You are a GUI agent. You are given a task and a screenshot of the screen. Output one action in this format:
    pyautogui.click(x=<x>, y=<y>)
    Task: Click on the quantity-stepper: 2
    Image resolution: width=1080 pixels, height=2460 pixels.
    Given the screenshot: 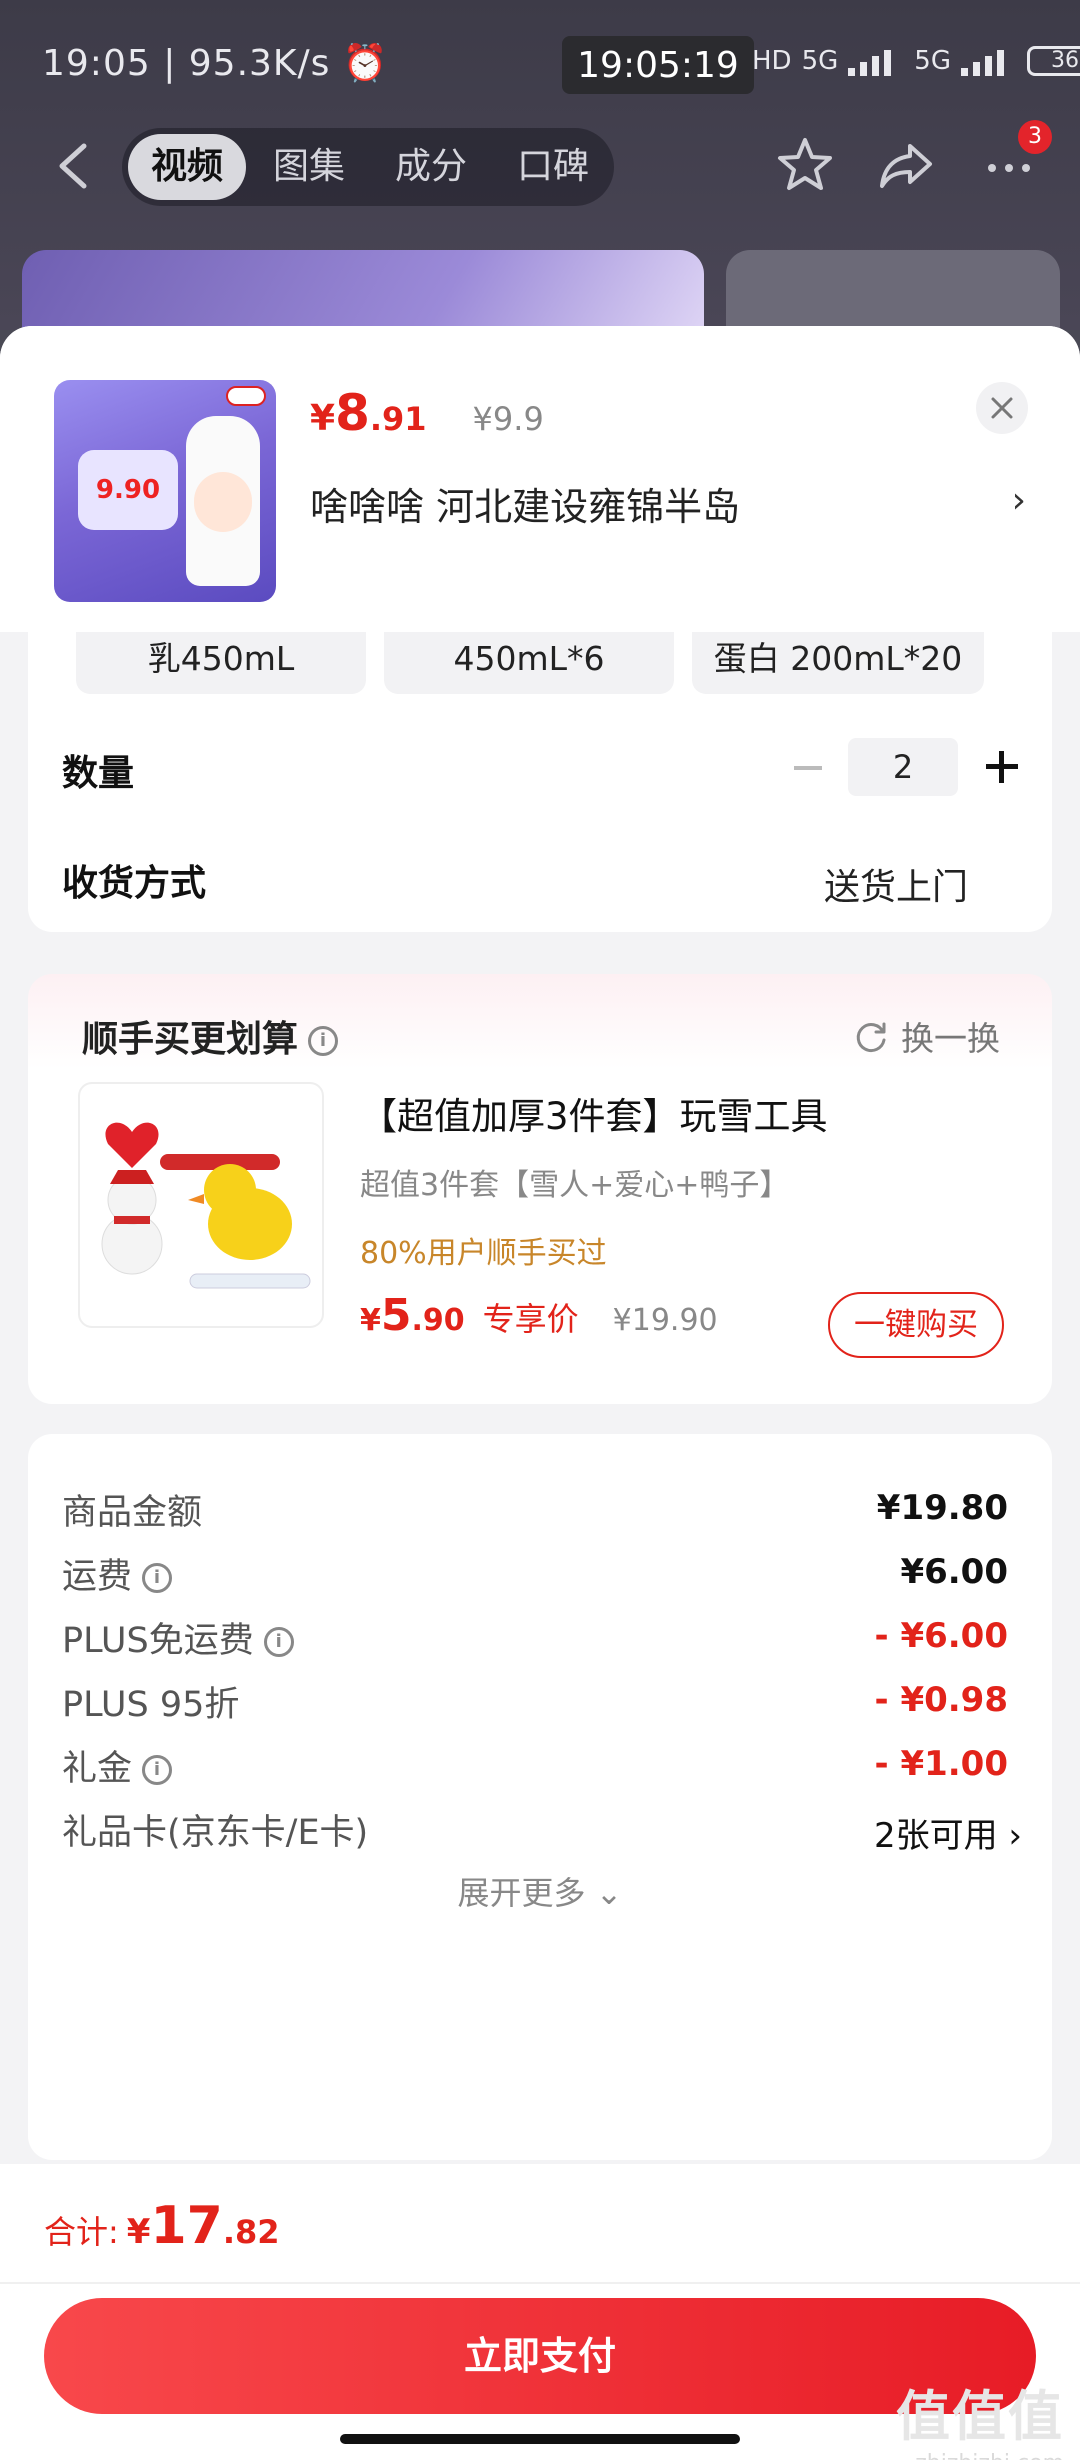 What is the action you would take?
    pyautogui.click(x=905, y=767)
    